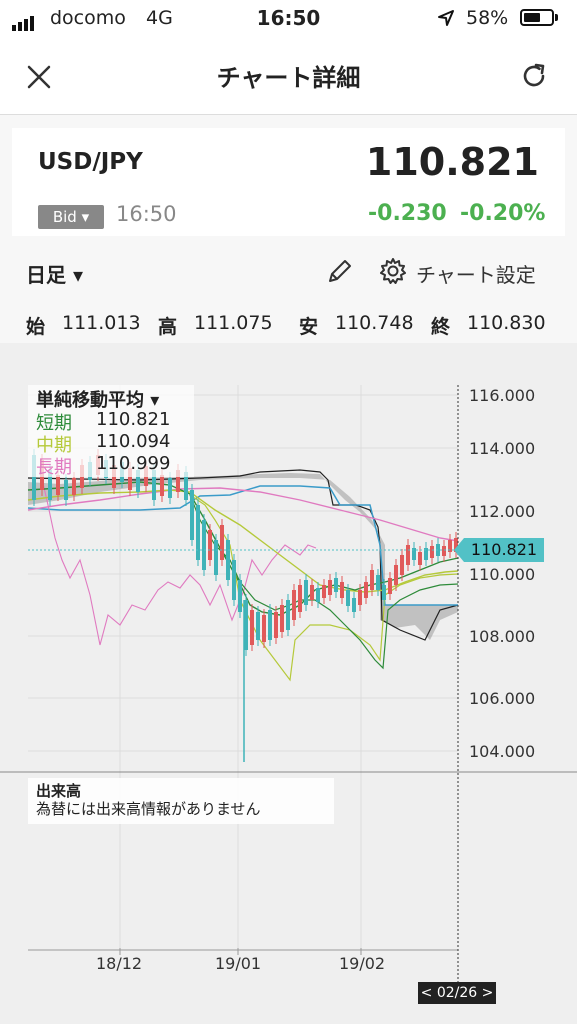 The height and width of the screenshot is (1024, 577). I want to click on volume-panel: 出来高 為替には出来高情報がありません, so click(181, 801).